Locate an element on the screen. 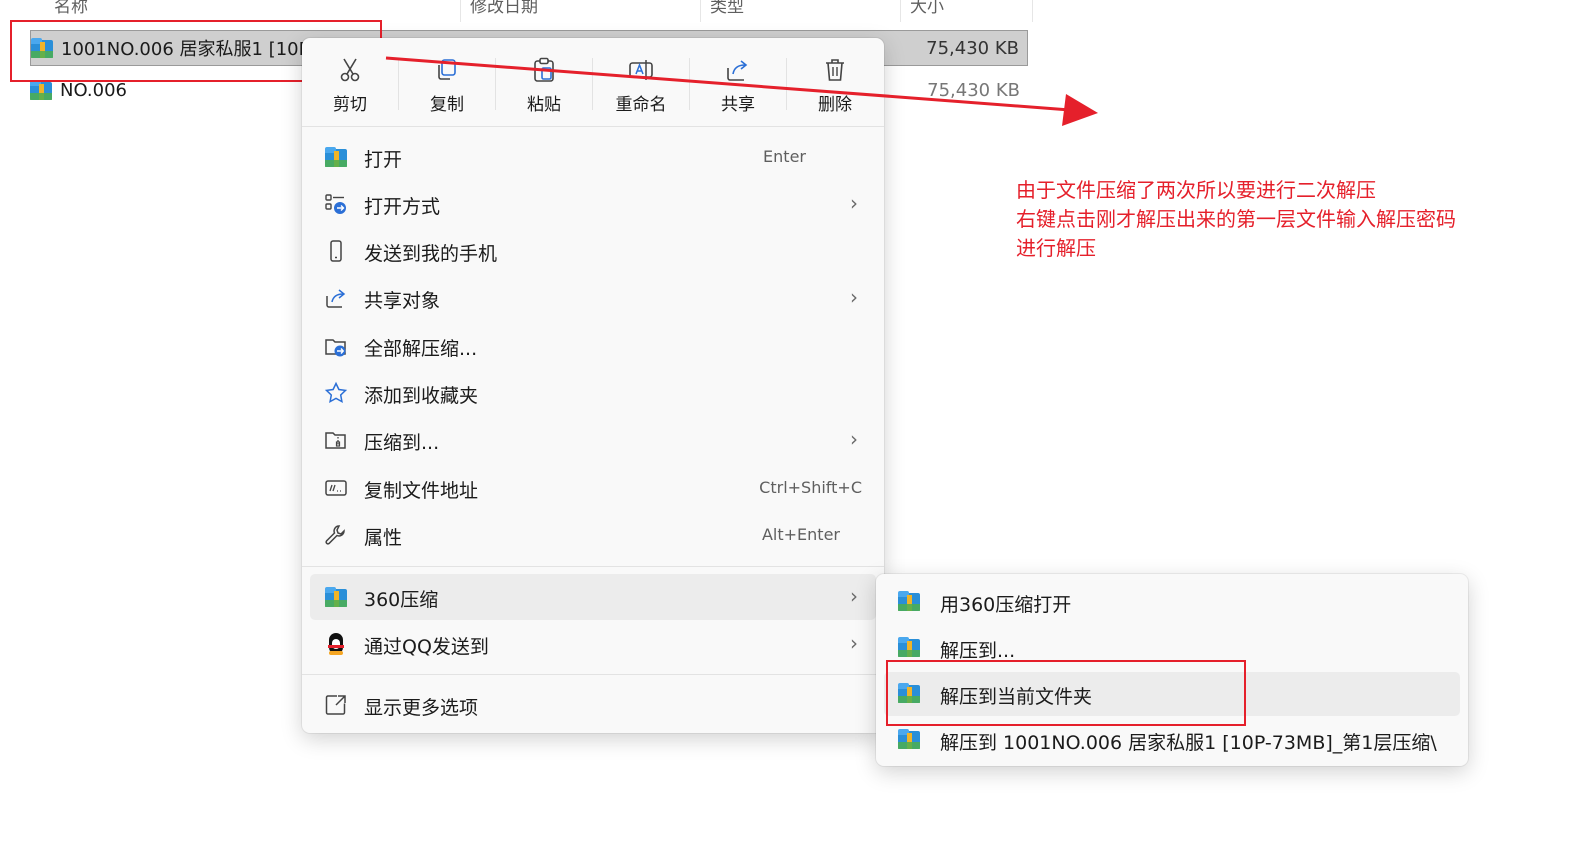 This screenshot has width=1591, height=849. menu-item-label: 共享对象 is located at coordinates (402, 301).